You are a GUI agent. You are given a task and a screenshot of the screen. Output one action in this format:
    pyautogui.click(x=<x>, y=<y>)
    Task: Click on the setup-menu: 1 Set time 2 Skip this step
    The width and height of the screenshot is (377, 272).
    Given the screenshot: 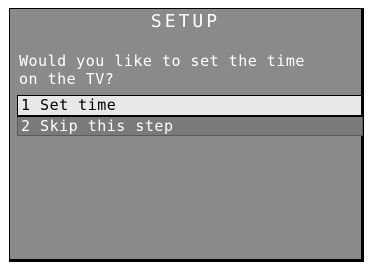 What is the action you would take?
    pyautogui.click(x=190, y=115)
    